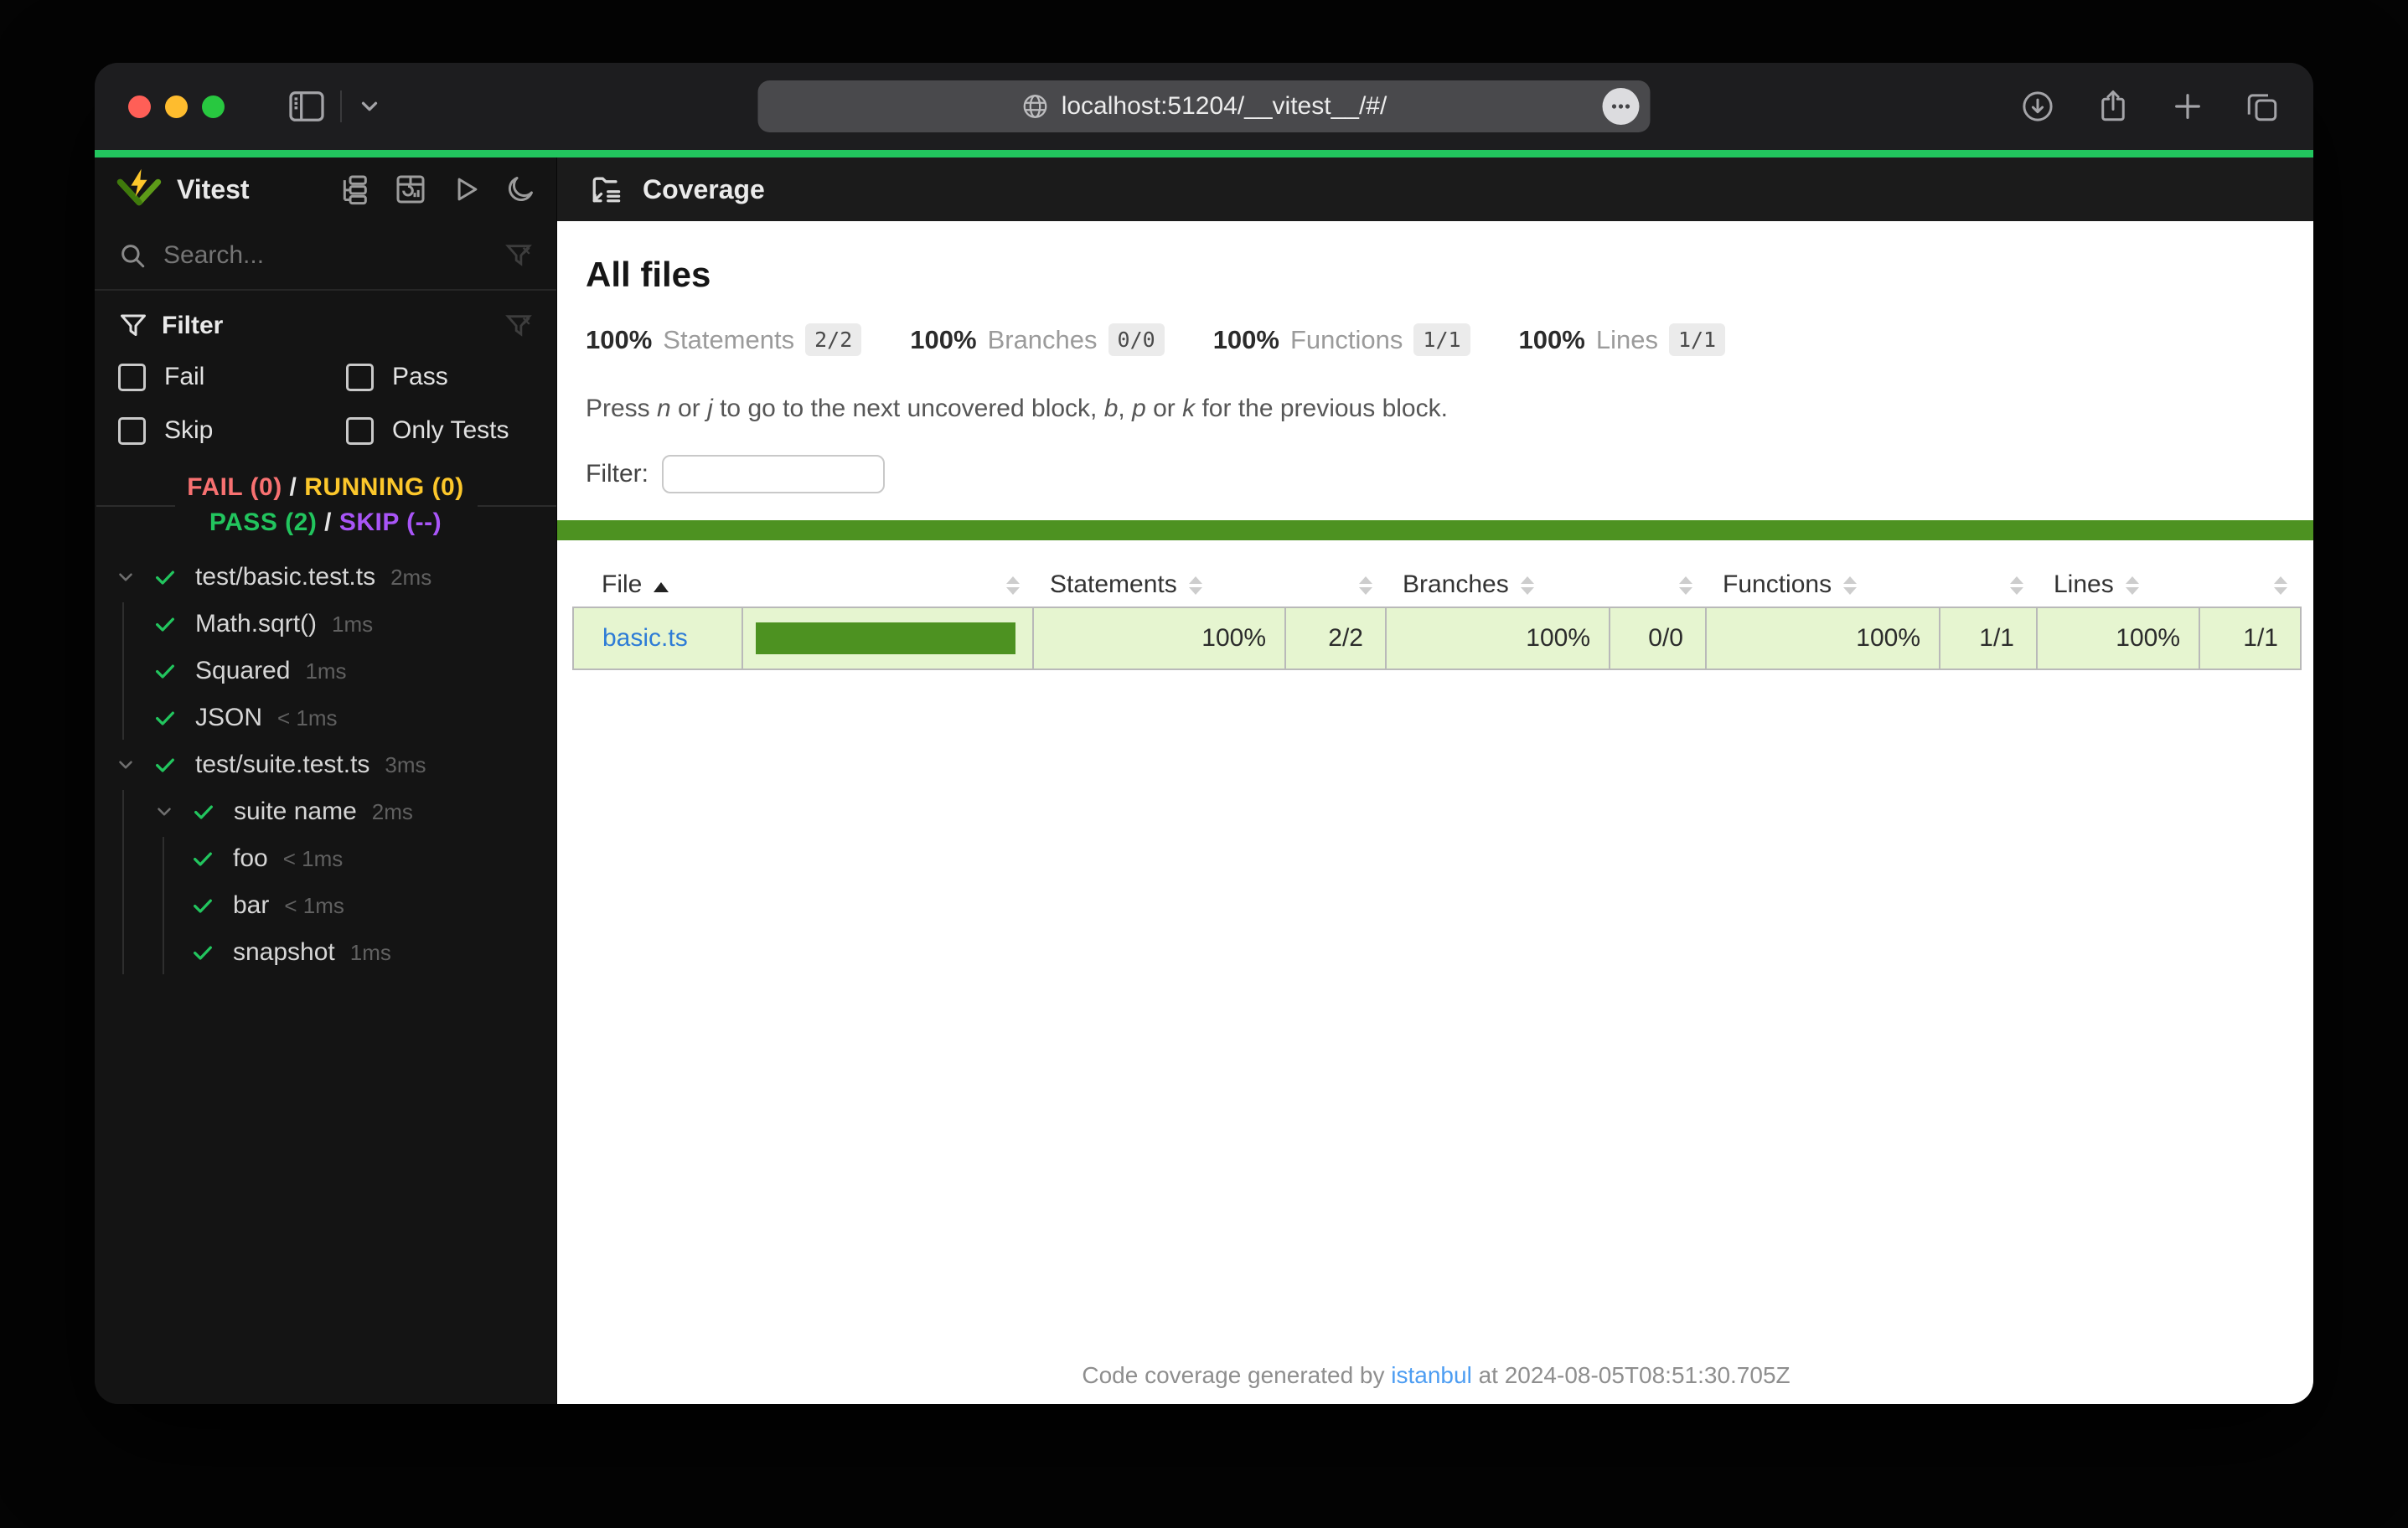  I want to click on stat-label: Branches, so click(1042, 339).